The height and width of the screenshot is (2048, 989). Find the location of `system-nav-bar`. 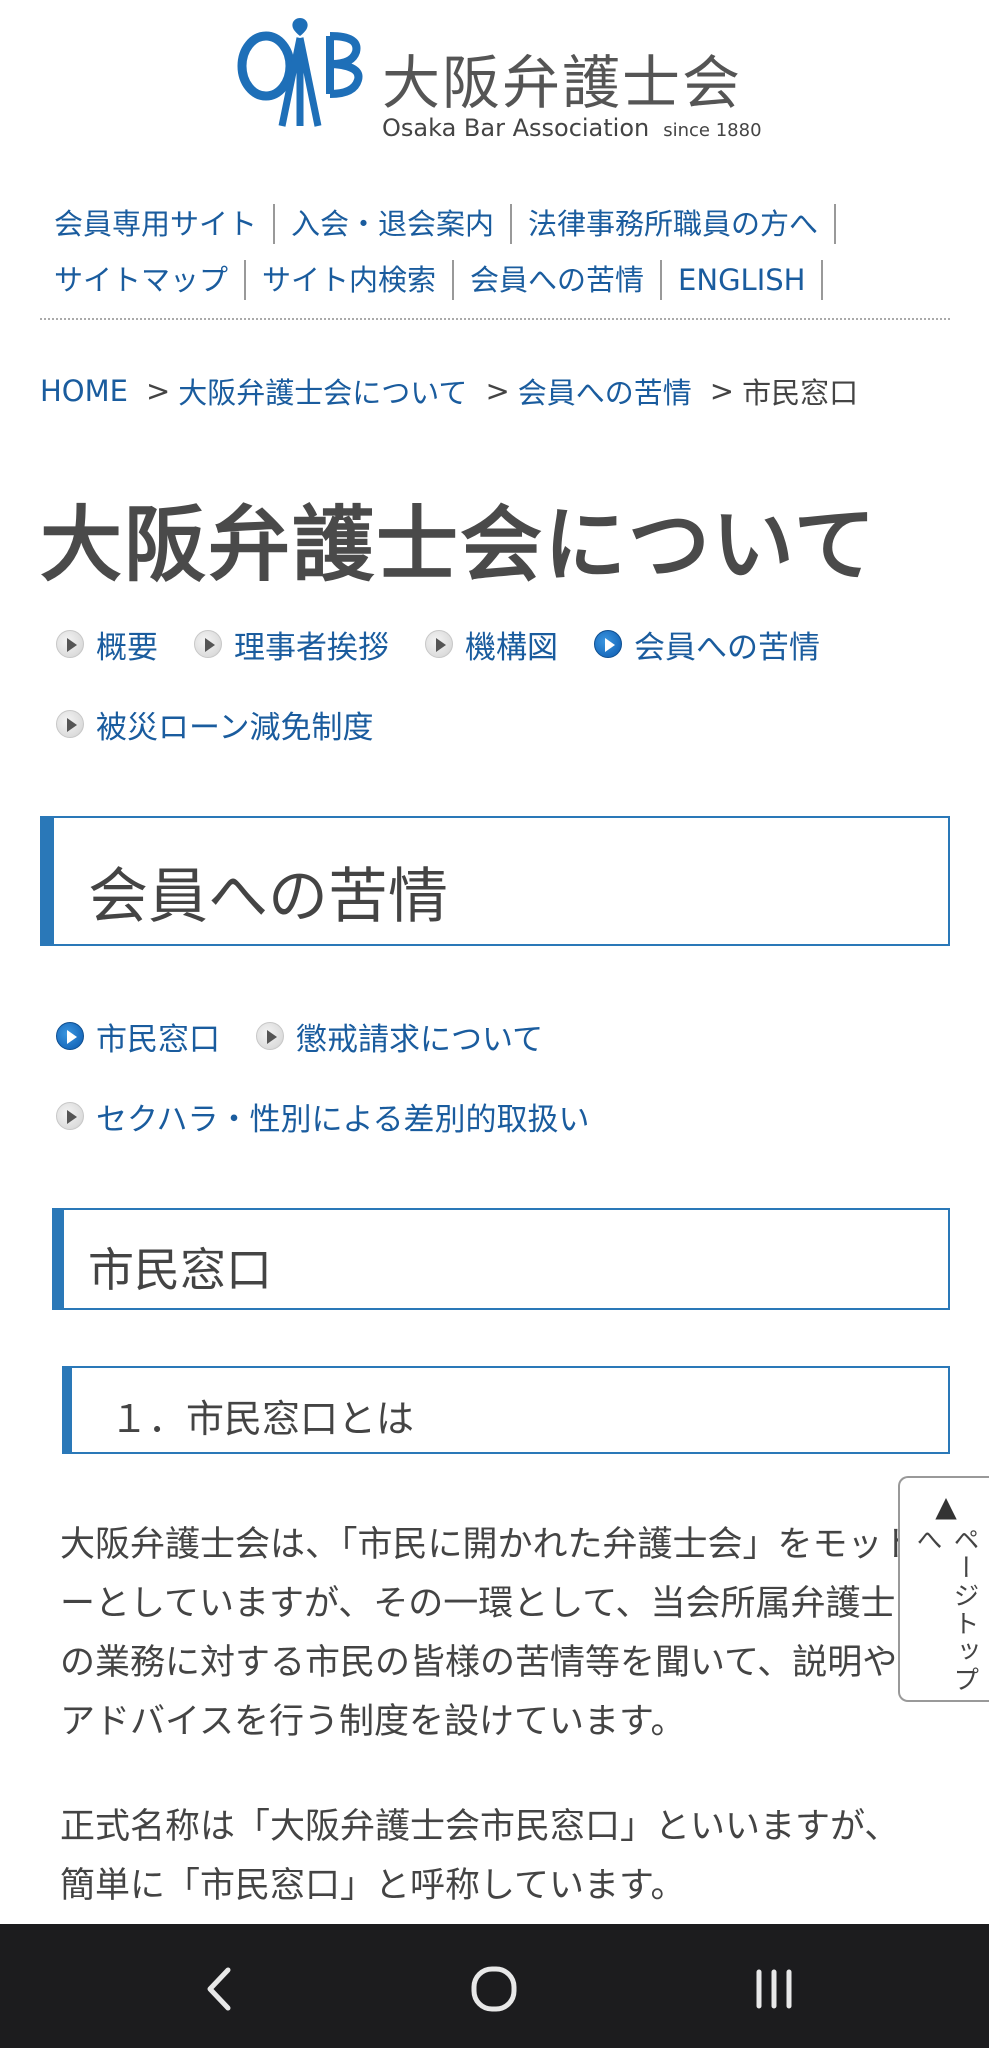

system-nav-bar is located at coordinates (494, 1986).